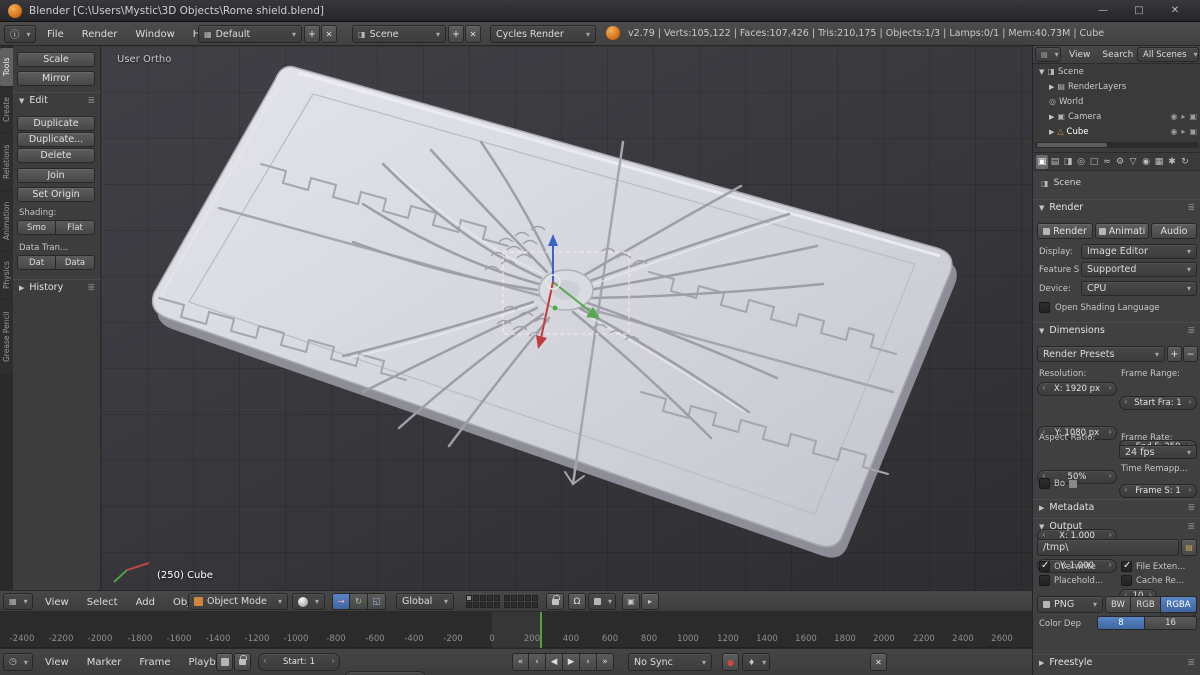  I want to click on output-panel-header: Output, so click(1116, 526).